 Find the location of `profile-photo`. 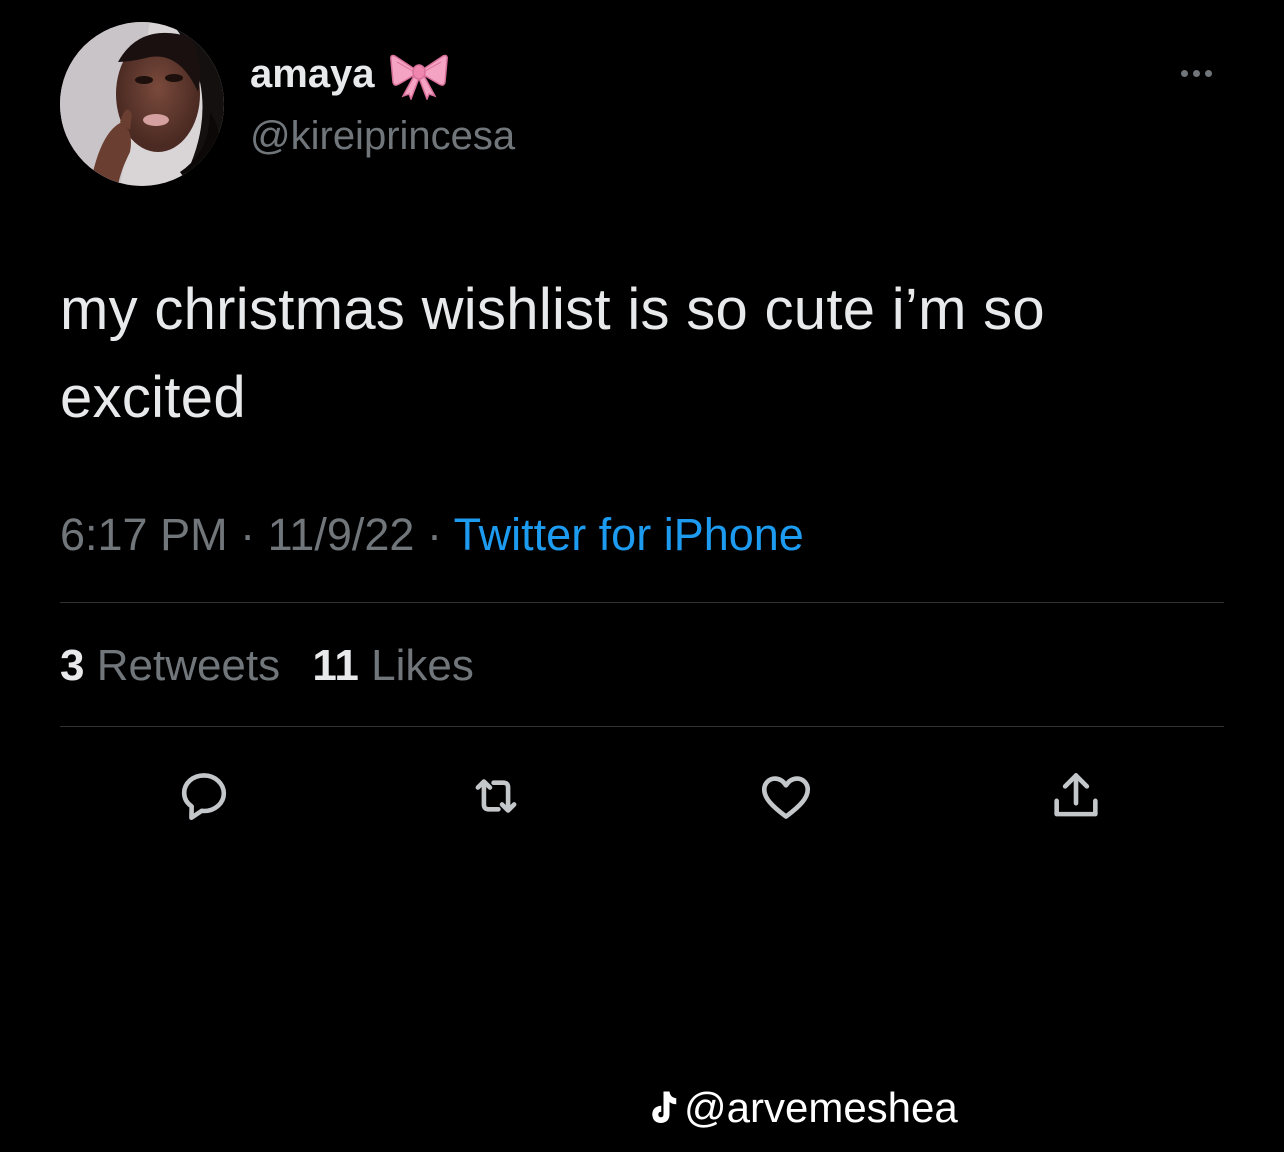

profile-photo is located at coordinates (142, 104).